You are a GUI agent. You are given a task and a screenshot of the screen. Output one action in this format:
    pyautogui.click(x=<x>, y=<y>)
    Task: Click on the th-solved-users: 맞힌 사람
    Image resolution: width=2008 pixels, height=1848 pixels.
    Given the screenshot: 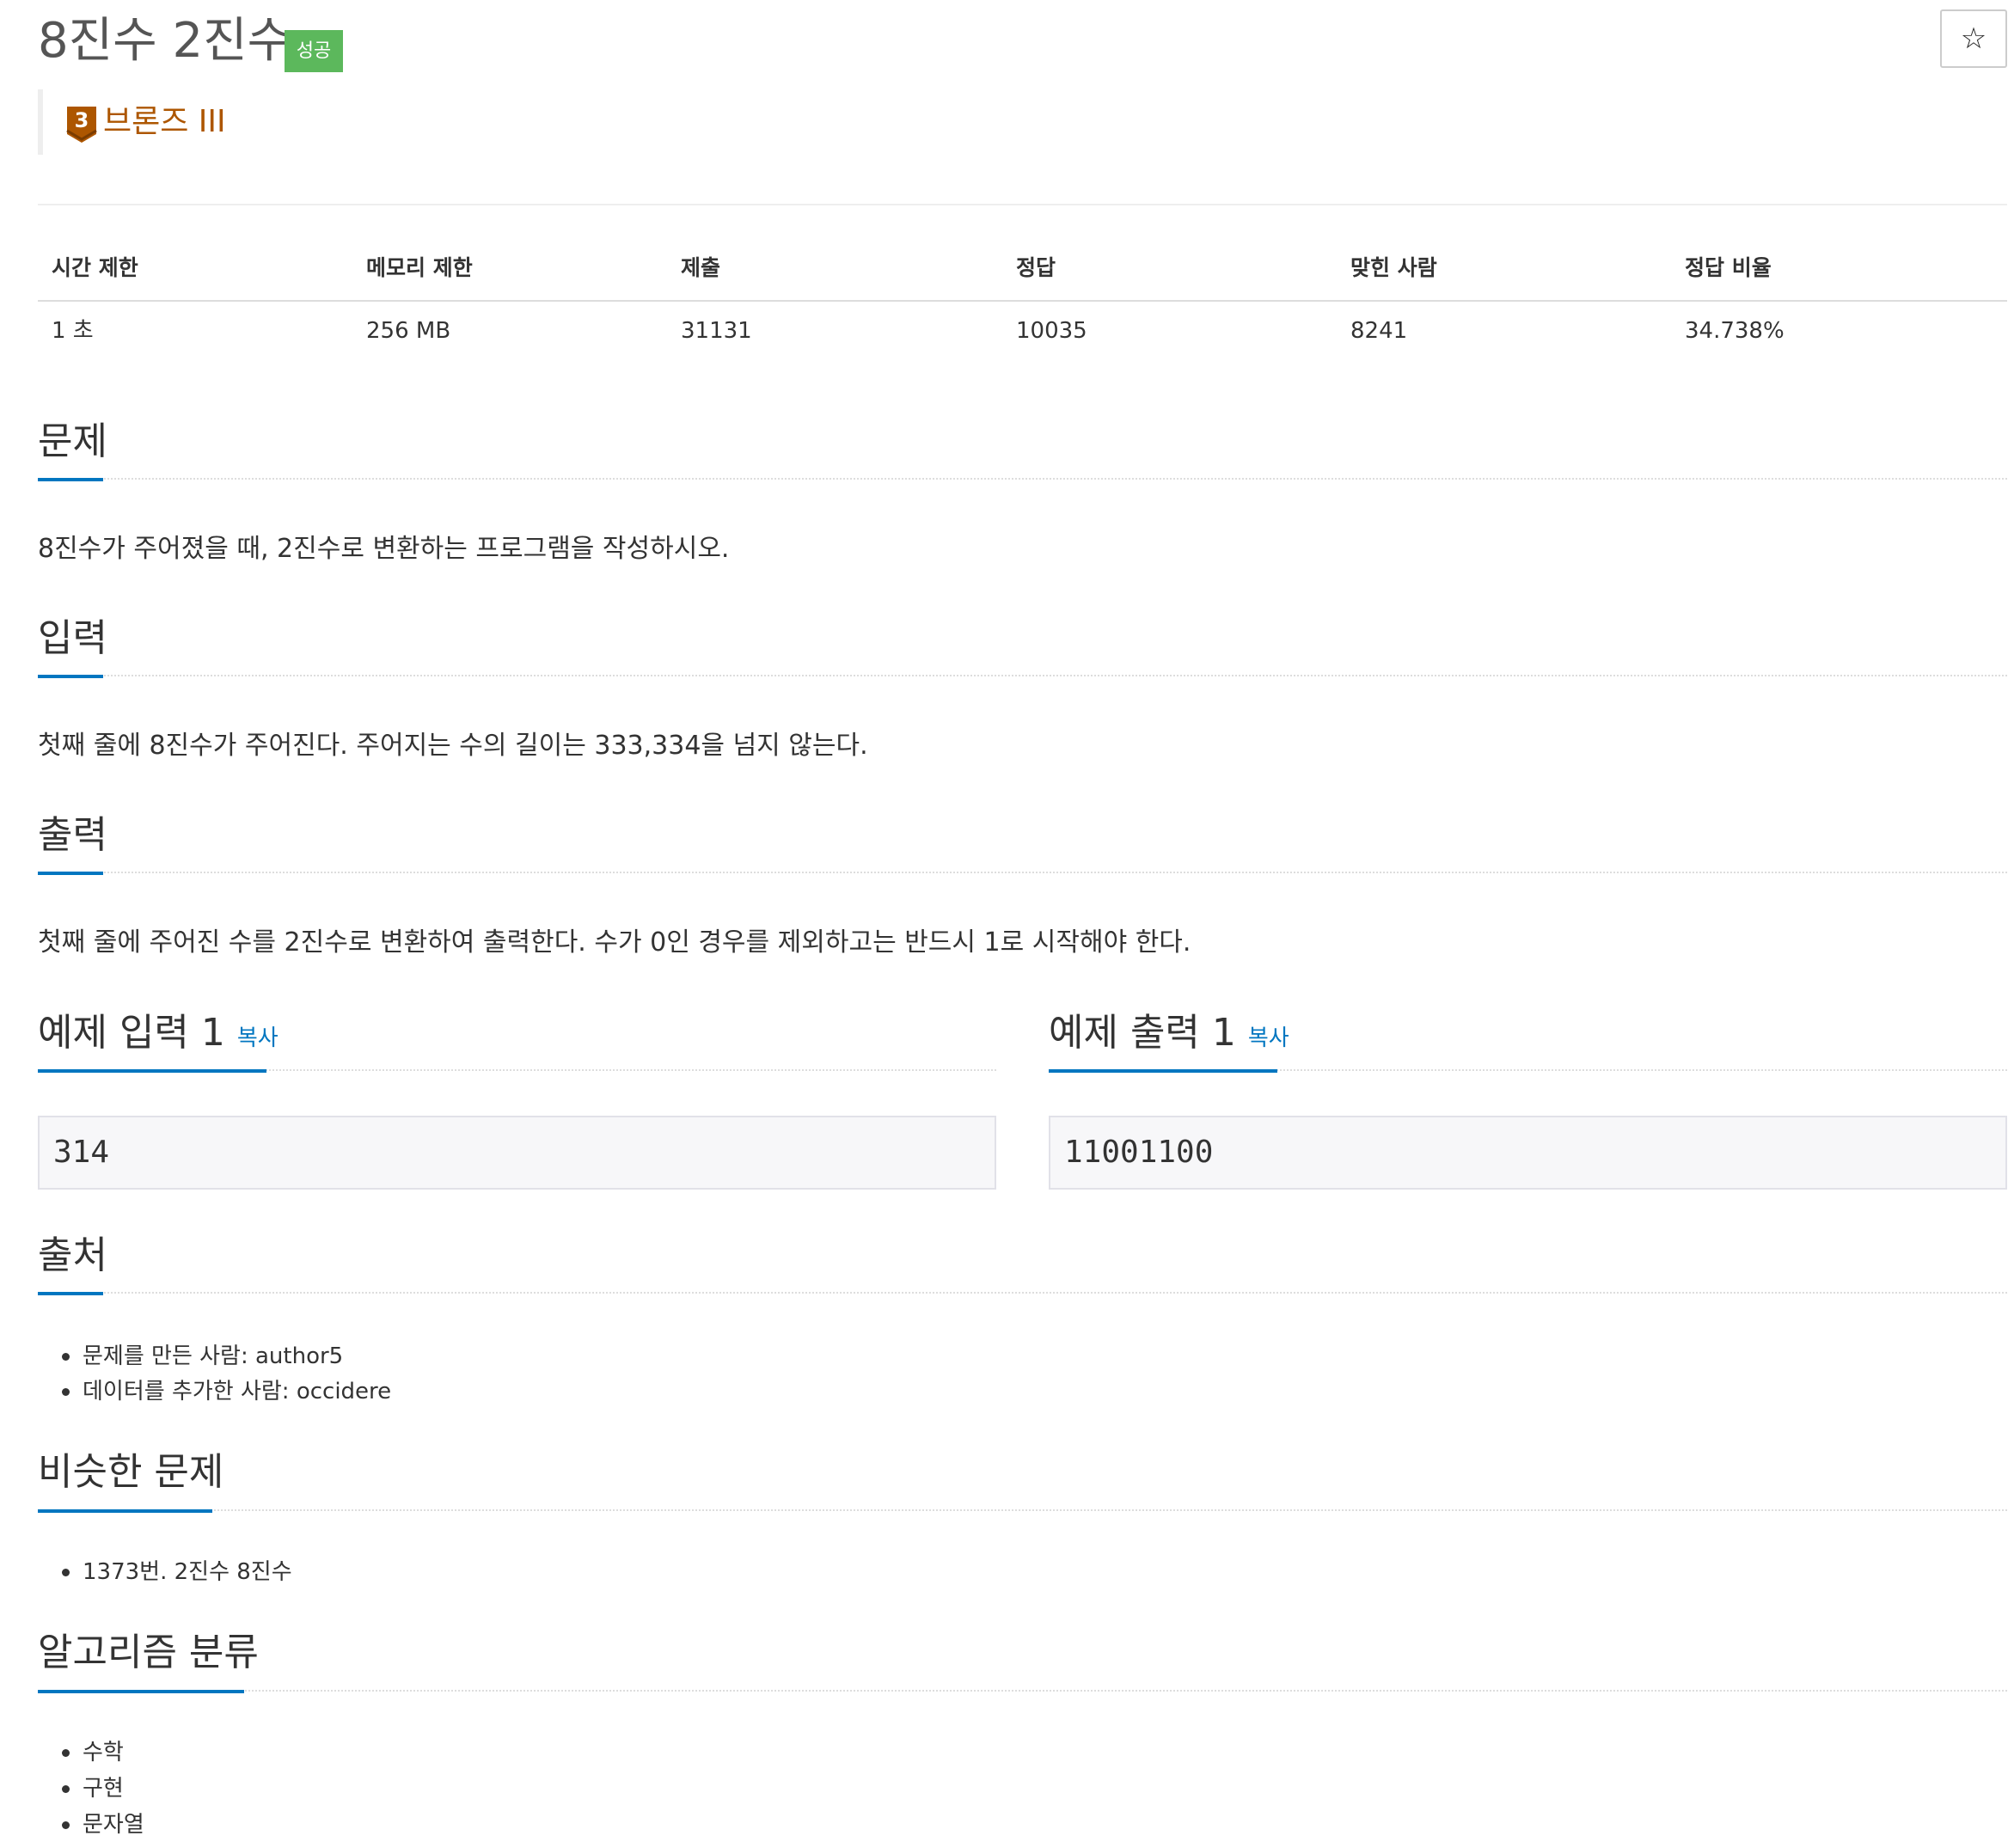 What is the action you would take?
    pyautogui.click(x=1393, y=267)
    